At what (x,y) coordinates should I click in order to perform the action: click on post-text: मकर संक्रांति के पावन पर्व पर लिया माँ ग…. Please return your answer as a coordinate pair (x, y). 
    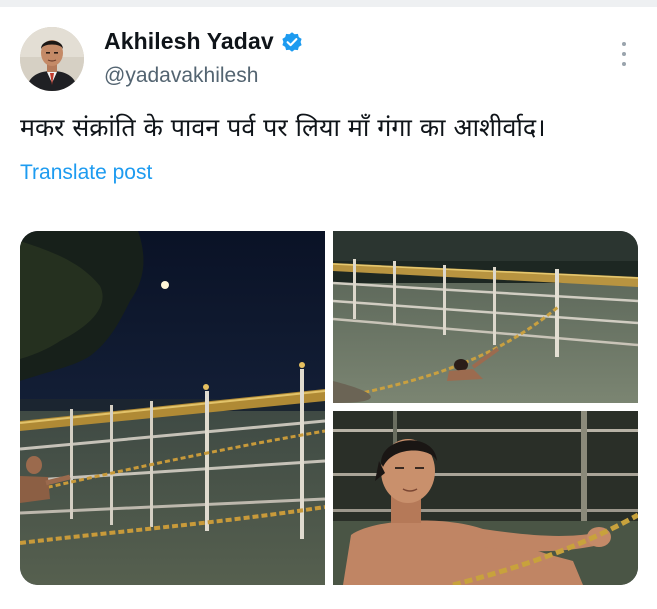
    Looking at the image, I should click on (283, 127).